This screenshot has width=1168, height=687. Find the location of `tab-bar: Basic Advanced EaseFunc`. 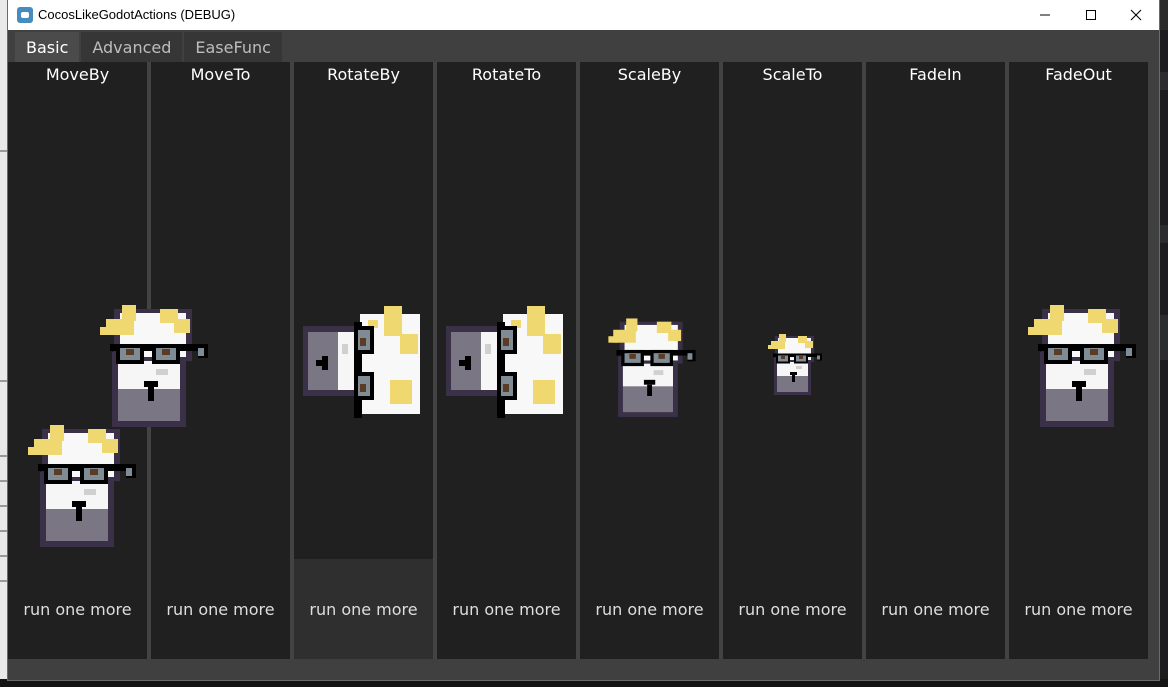

tab-bar: Basic Advanced EaseFunc is located at coordinates (149, 47).